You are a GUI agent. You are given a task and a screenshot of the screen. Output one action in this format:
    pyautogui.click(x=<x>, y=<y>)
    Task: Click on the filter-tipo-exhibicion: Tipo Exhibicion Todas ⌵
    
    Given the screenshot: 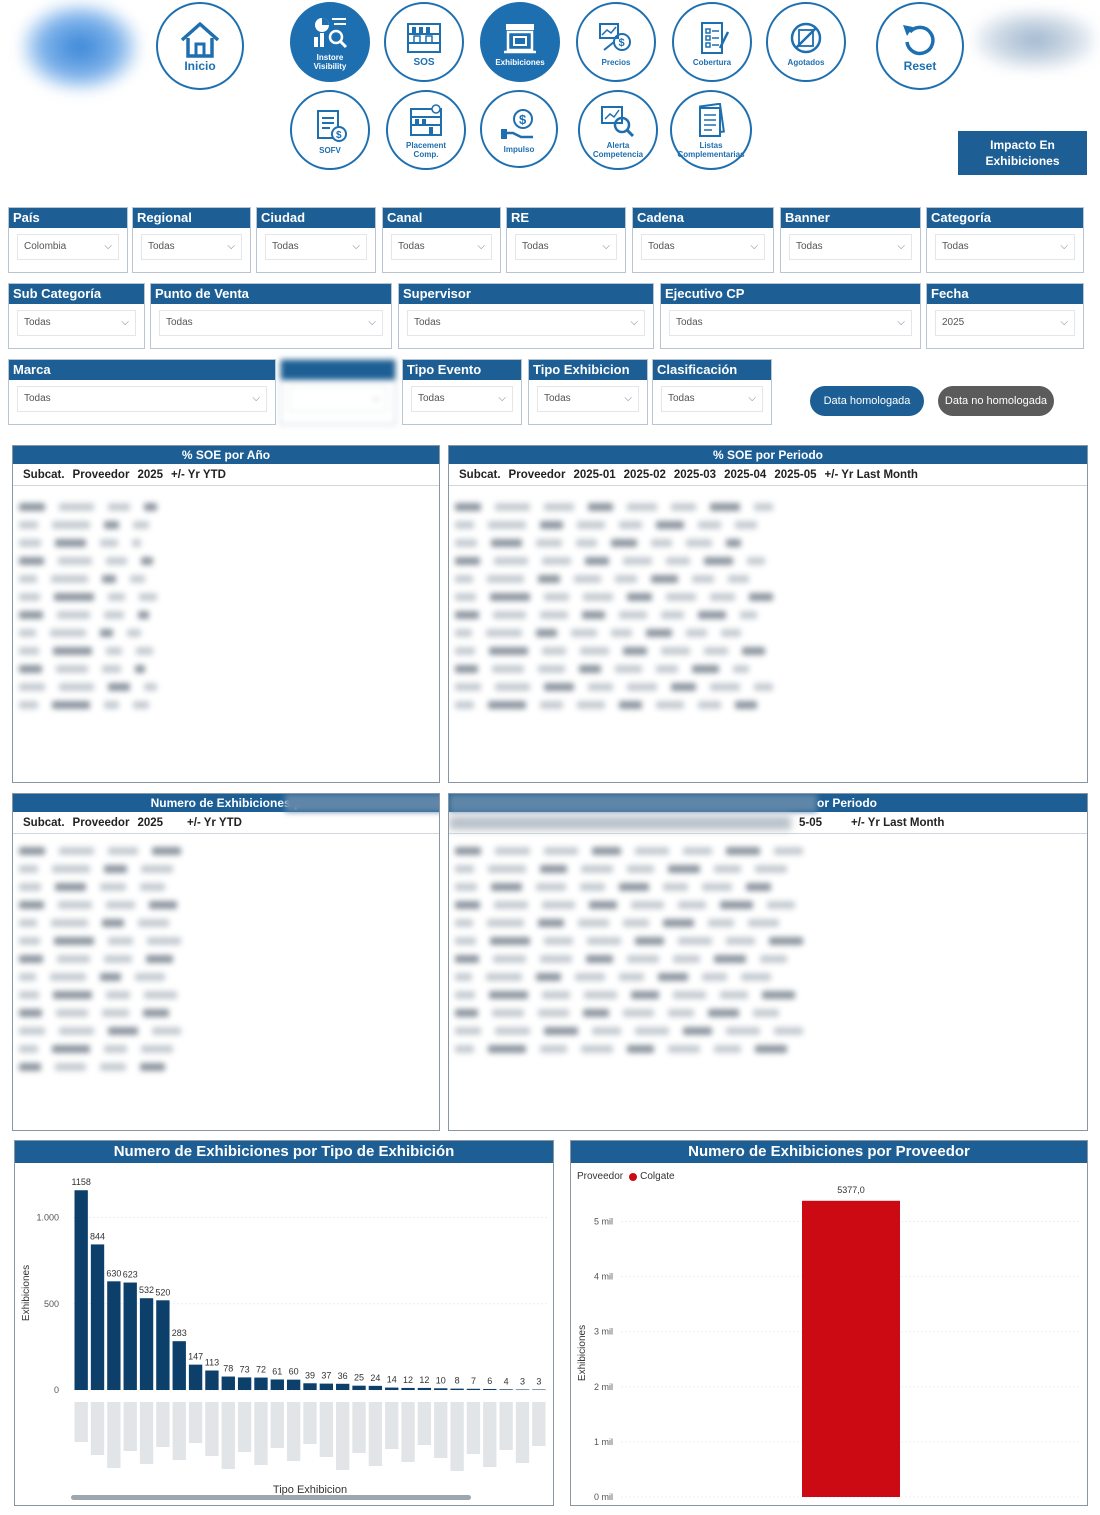 What is the action you would take?
    pyautogui.click(x=588, y=392)
    